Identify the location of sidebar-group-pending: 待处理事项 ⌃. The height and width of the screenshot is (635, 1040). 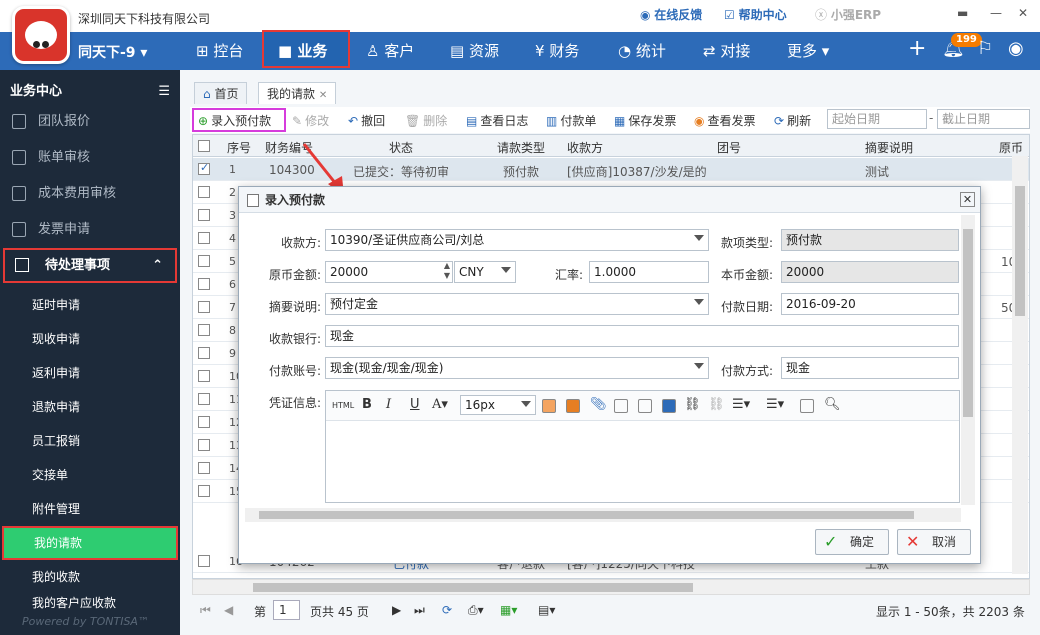
(90, 265).